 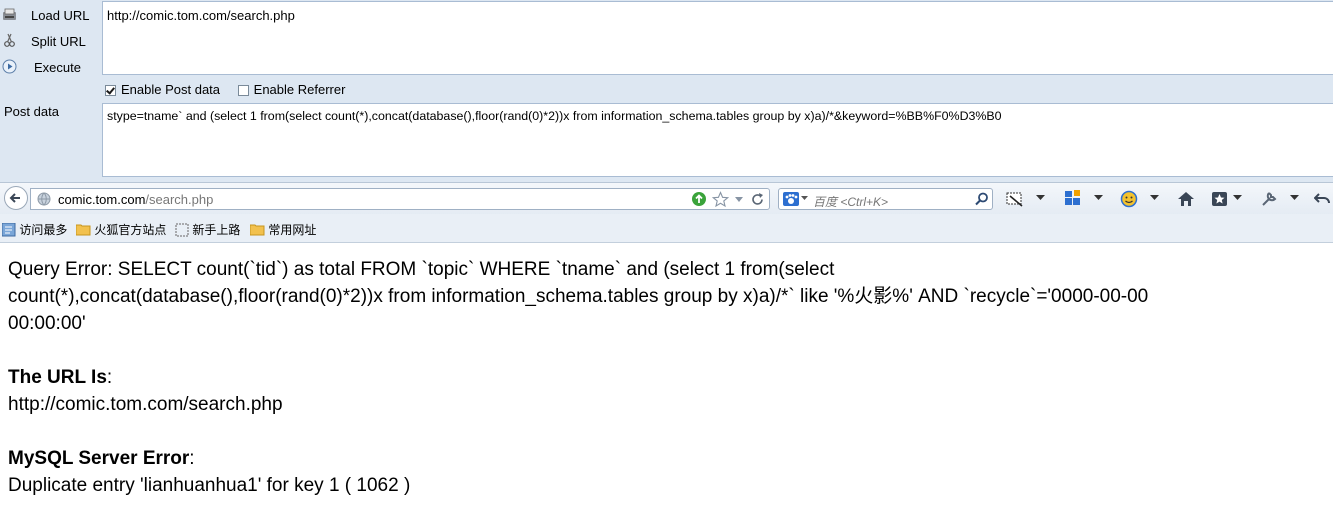 I want to click on enable-referrer-option: Enable Referrer, so click(x=291, y=89).